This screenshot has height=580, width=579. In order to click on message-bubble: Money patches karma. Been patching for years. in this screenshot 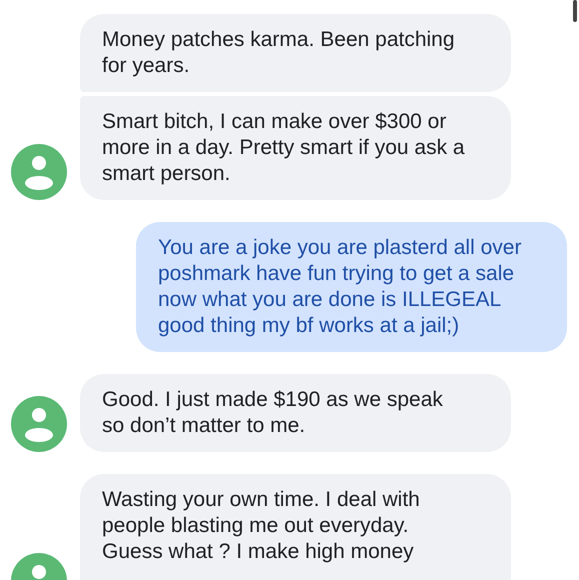, I will do `click(295, 53)`.